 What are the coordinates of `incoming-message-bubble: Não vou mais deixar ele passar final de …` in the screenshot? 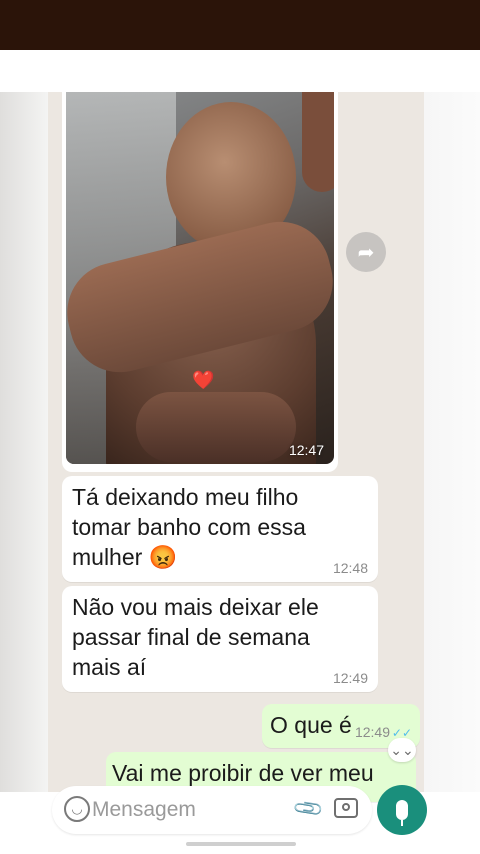 It's located at (220, 639).